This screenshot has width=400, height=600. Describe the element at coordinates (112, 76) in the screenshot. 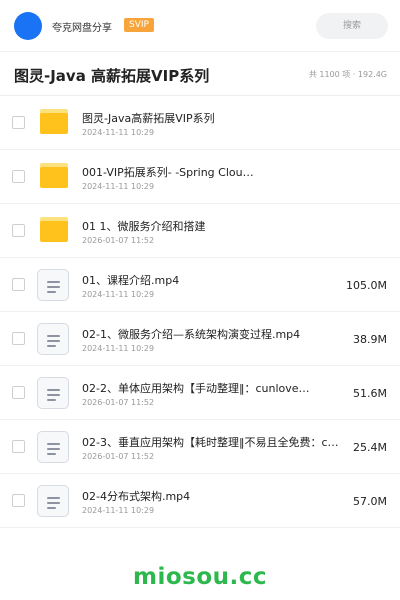

I see `page-title: 图灵-Java 高薪拓展VIP系列` at that location.